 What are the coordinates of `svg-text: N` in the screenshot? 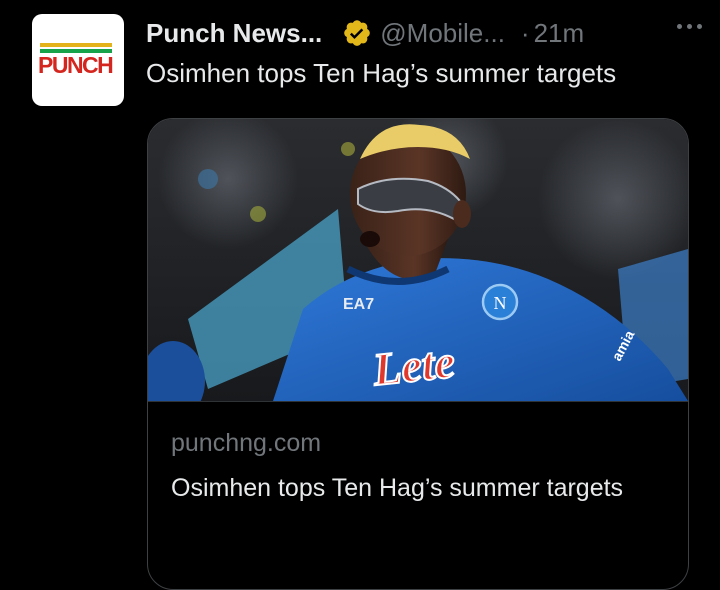 It's located at (500, 303).